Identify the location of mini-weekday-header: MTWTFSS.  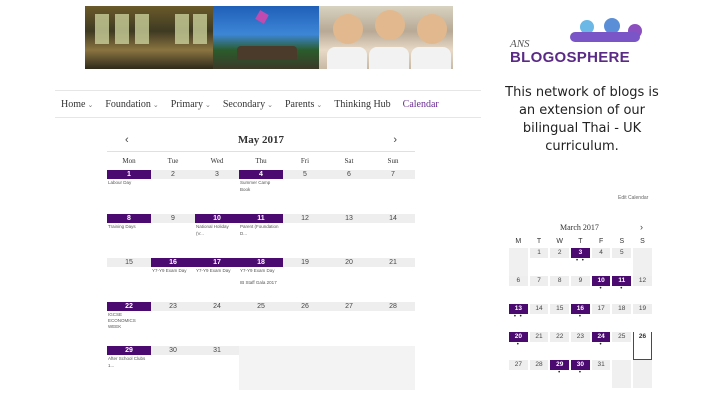
(580, 241).